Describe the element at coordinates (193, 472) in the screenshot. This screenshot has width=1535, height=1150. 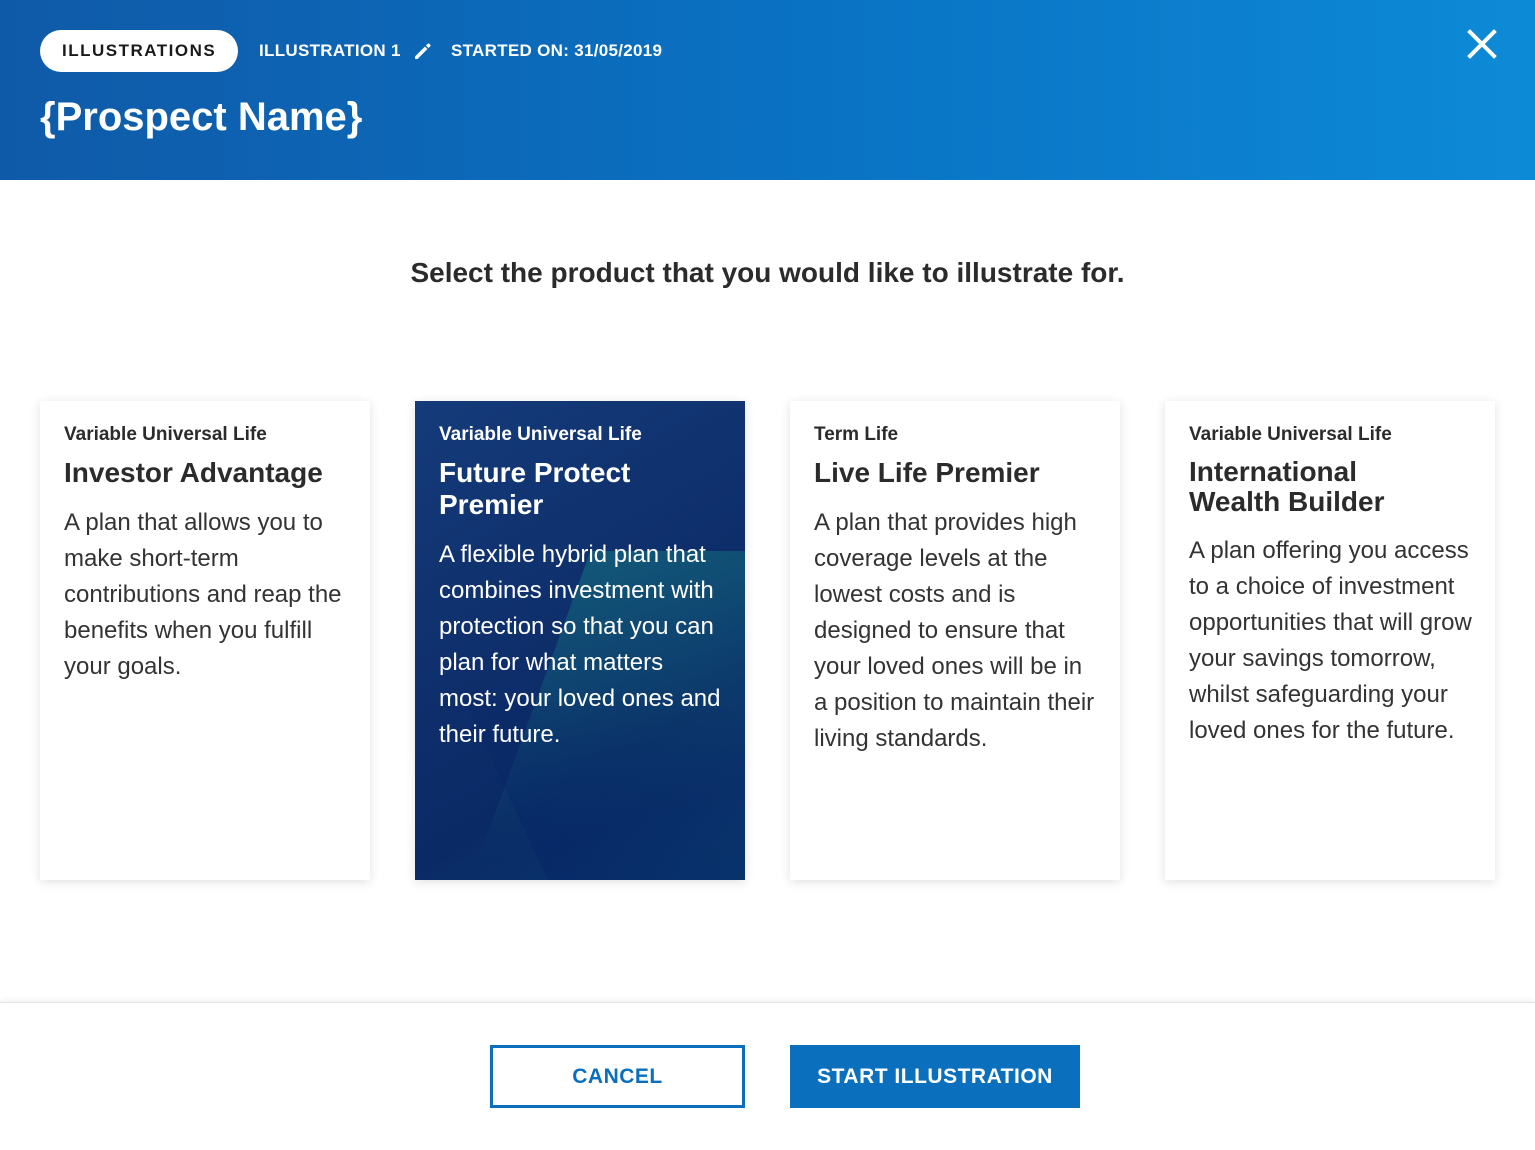
I see `product-title: Investor Advantage` at that location.